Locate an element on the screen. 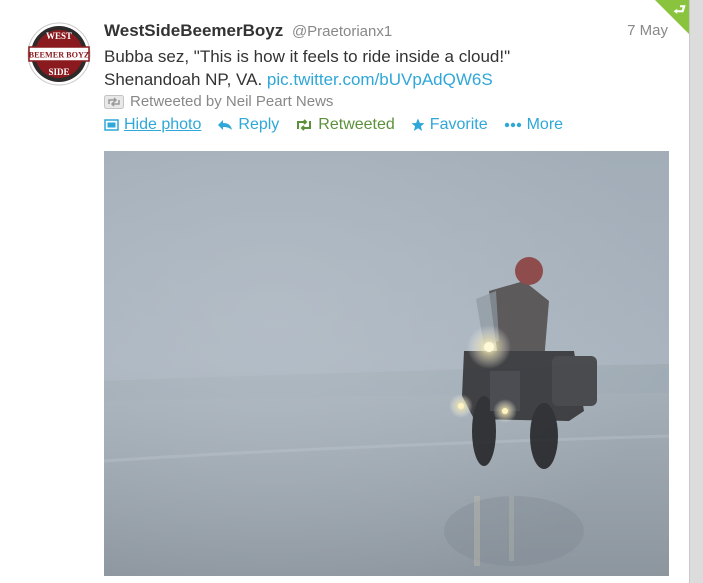 This screenshot has height=583, width=703. hide-photo-label: Hide photo is located at coordinates (163, 124).